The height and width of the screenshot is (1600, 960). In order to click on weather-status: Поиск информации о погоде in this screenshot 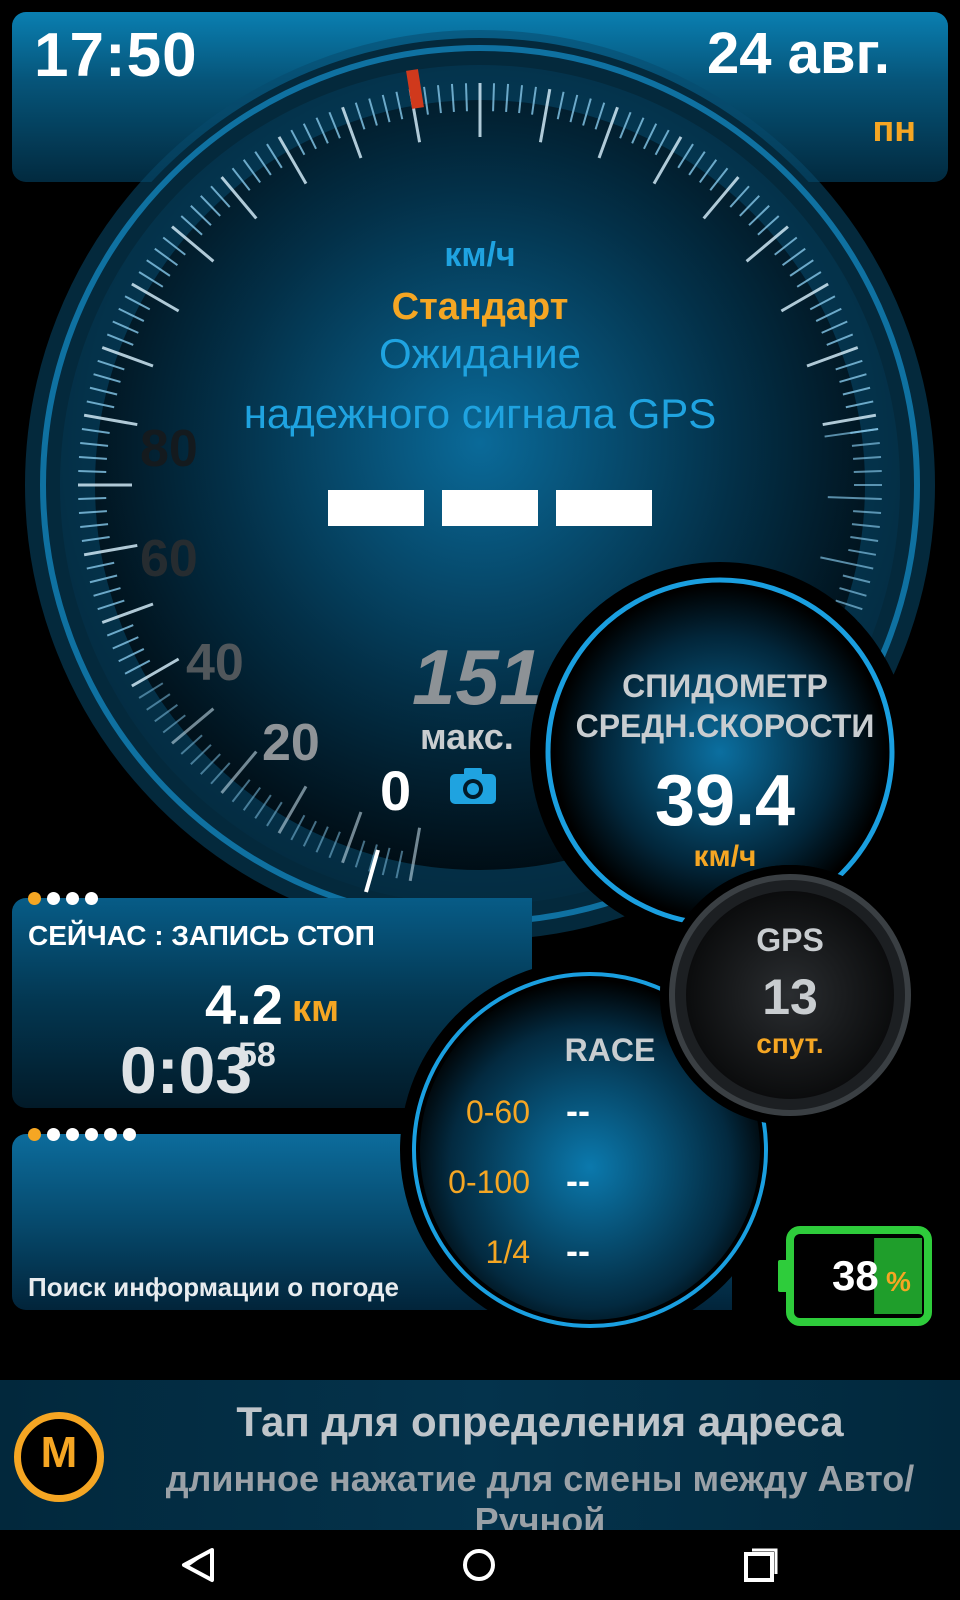, I will do `click(213, 1287)`.